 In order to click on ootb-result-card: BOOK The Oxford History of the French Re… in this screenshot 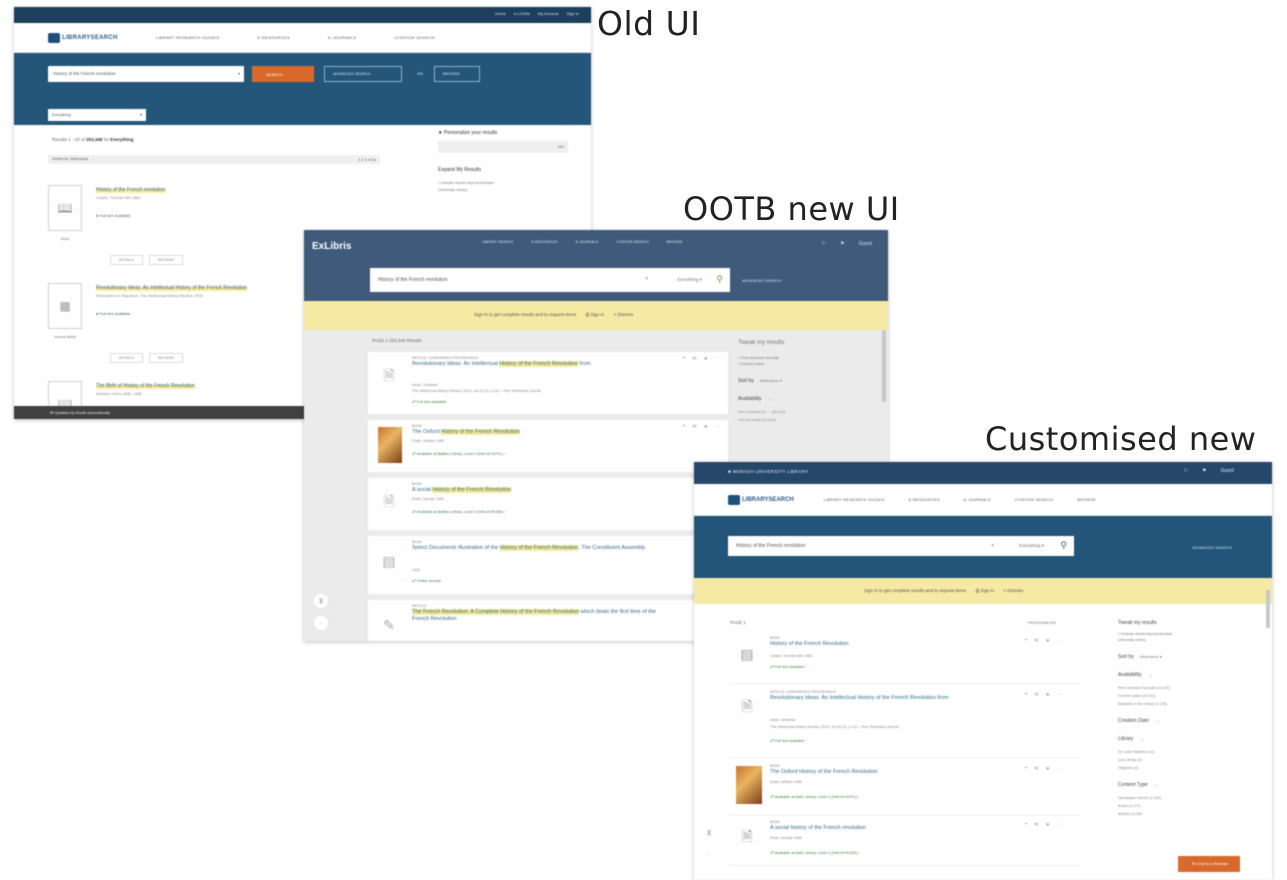, I will do `click(548, 446)`.